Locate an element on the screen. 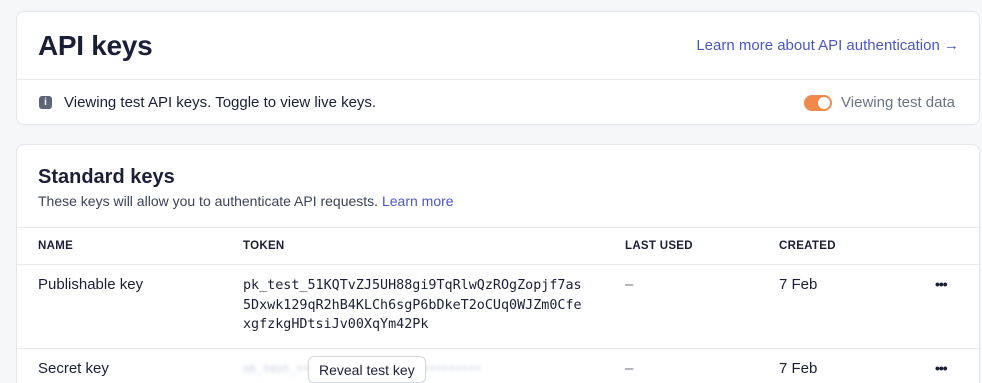  table-header: NAME TOKEN LAST USED CREATED is located at coordinates (498, 246).